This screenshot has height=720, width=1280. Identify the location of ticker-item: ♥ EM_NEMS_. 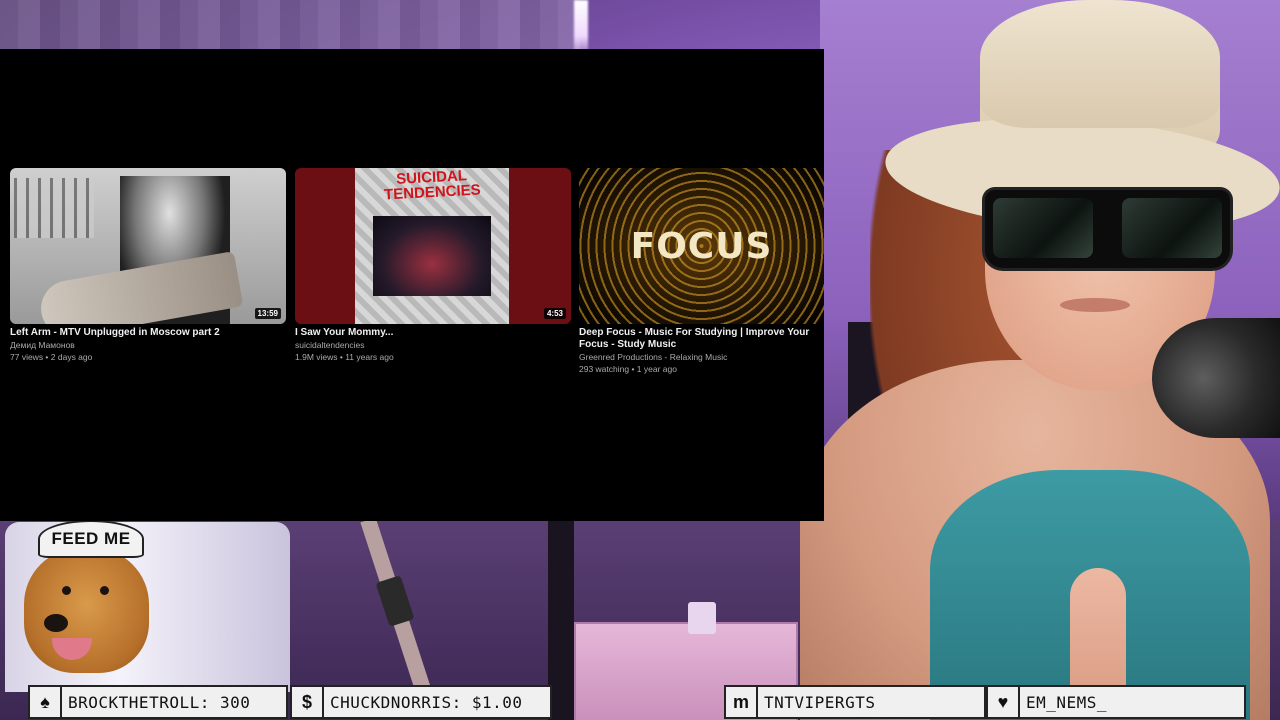
(1116, 702).